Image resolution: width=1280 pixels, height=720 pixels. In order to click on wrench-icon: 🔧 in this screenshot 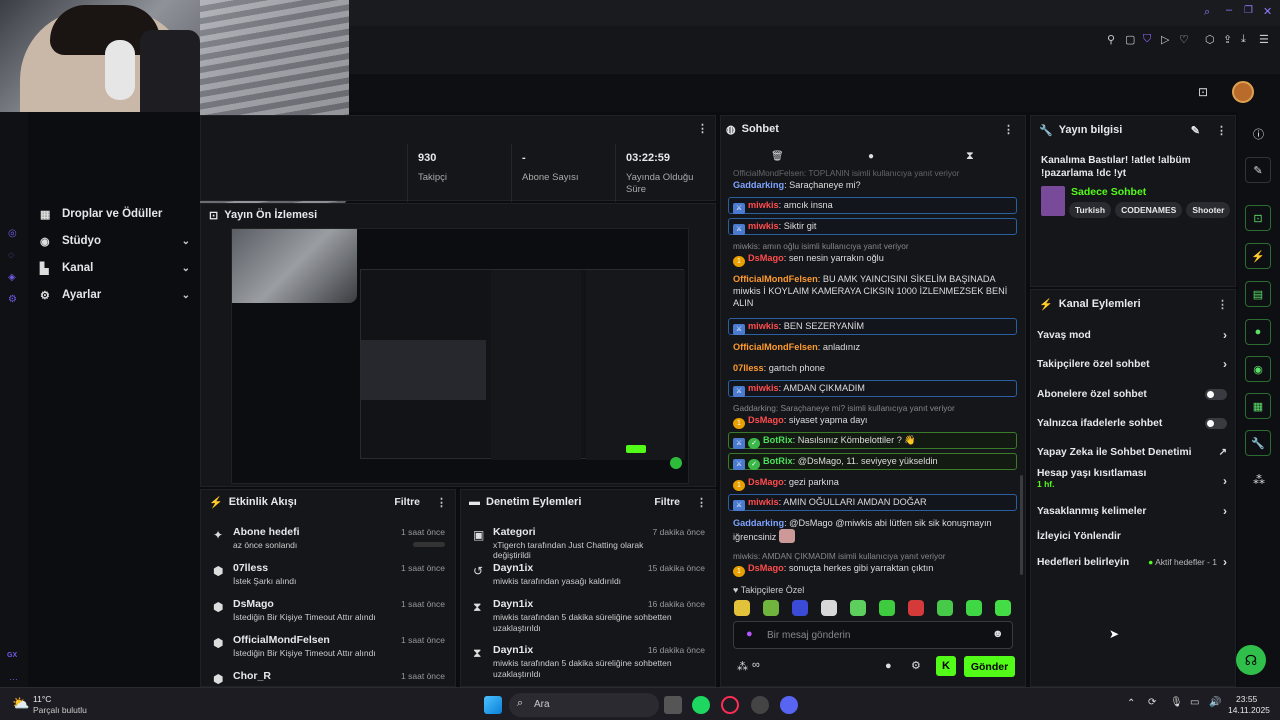, I will do `click(1258, 443)`.